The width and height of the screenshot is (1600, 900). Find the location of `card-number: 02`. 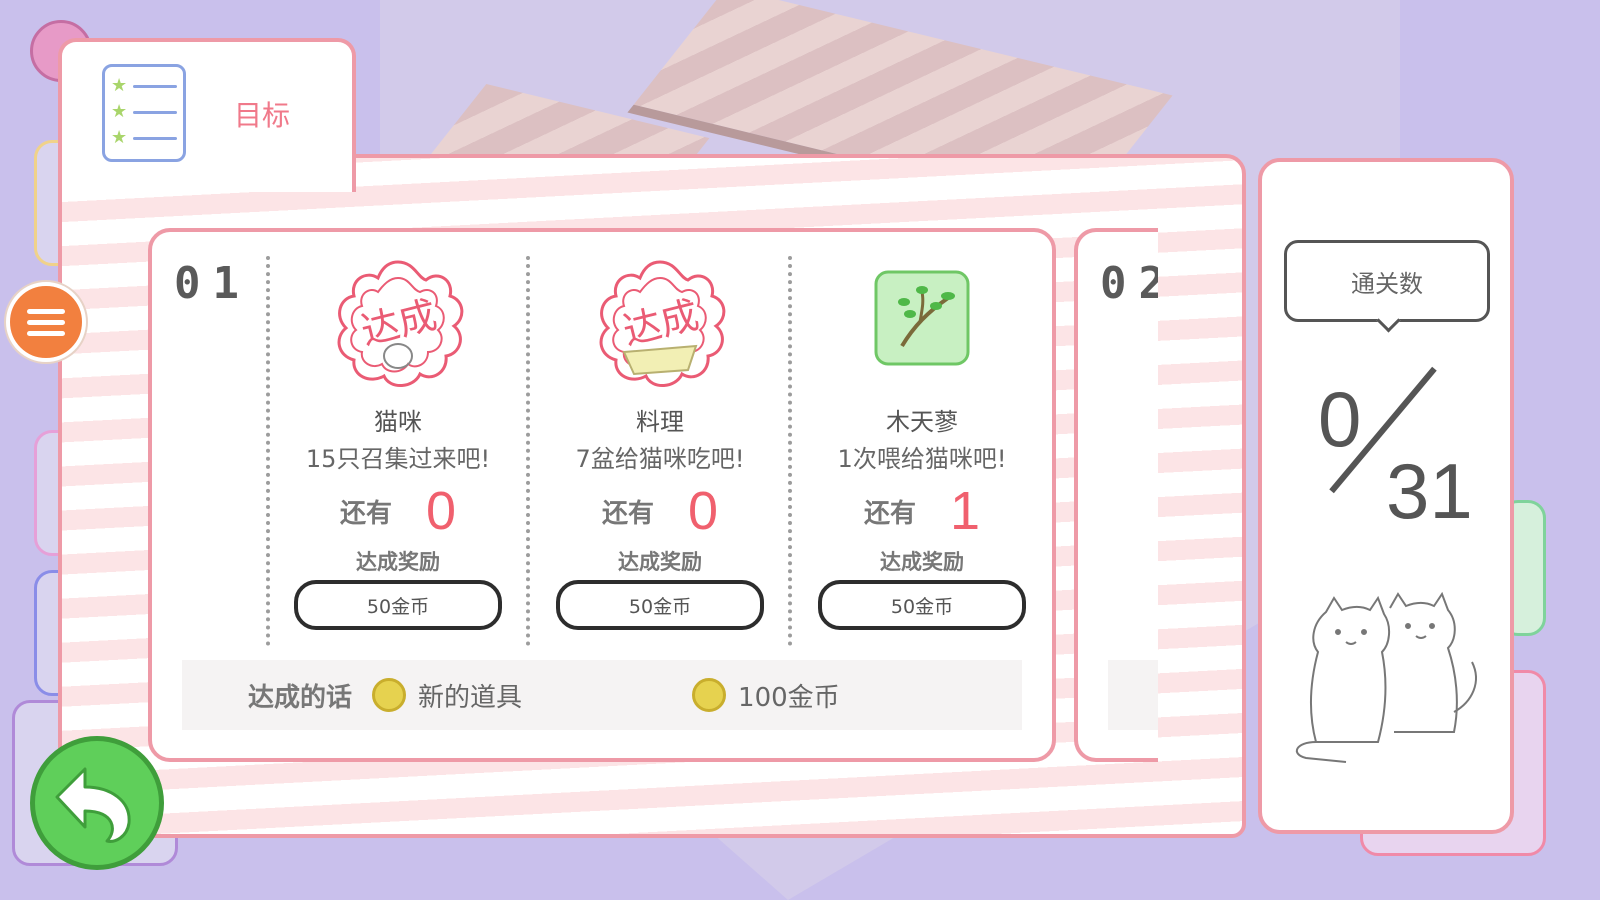

card-number: 02 is located at coordinates (1129, 283).